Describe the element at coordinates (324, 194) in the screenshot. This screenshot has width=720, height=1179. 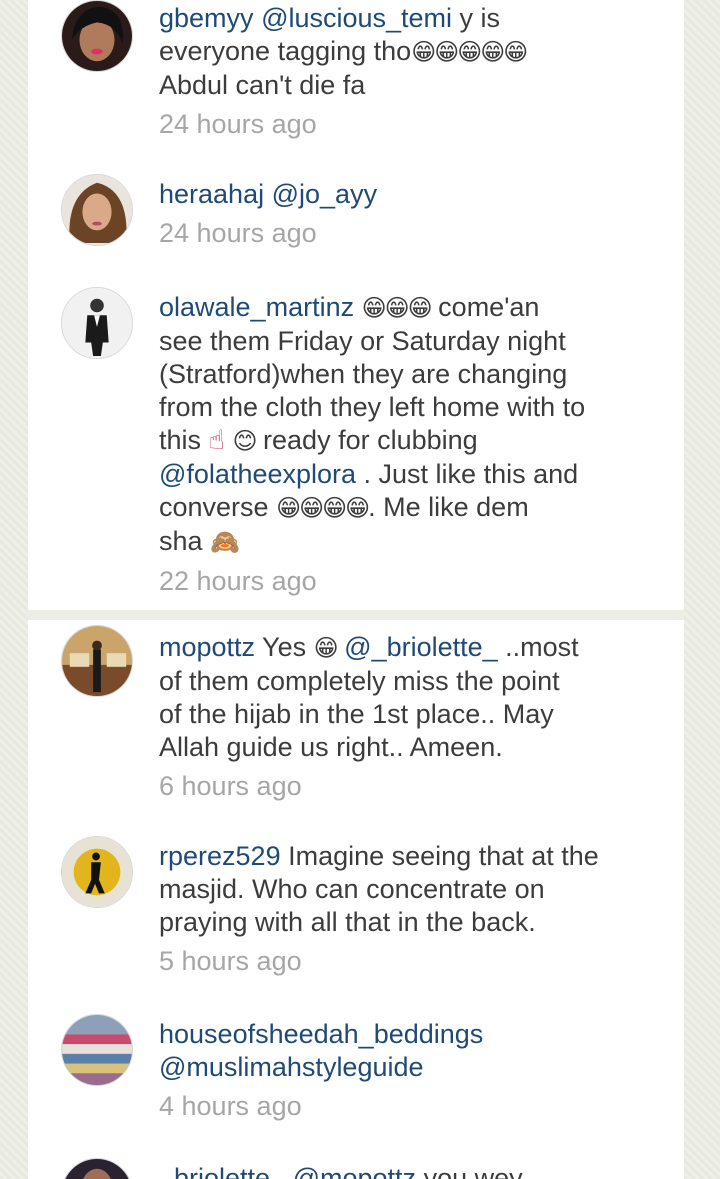
I see `comment-mention: @jo_ayy` at that location.